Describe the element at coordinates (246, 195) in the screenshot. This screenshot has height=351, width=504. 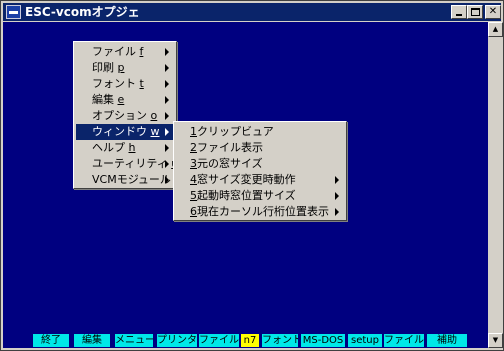
I see `submenu-item-label: 起動時窓位置サイズ` at that location.